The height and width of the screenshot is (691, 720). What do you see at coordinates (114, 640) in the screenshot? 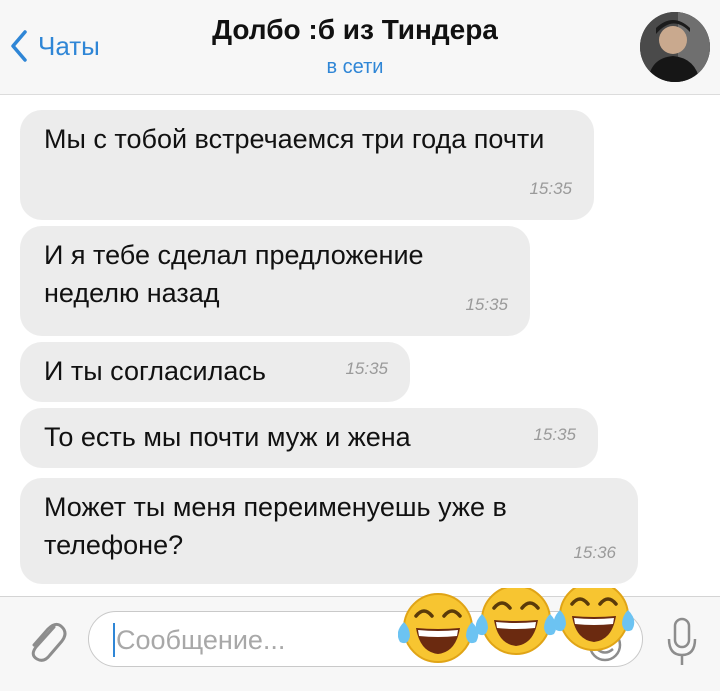
I see `text-caret` at bounding box center [114, 640].